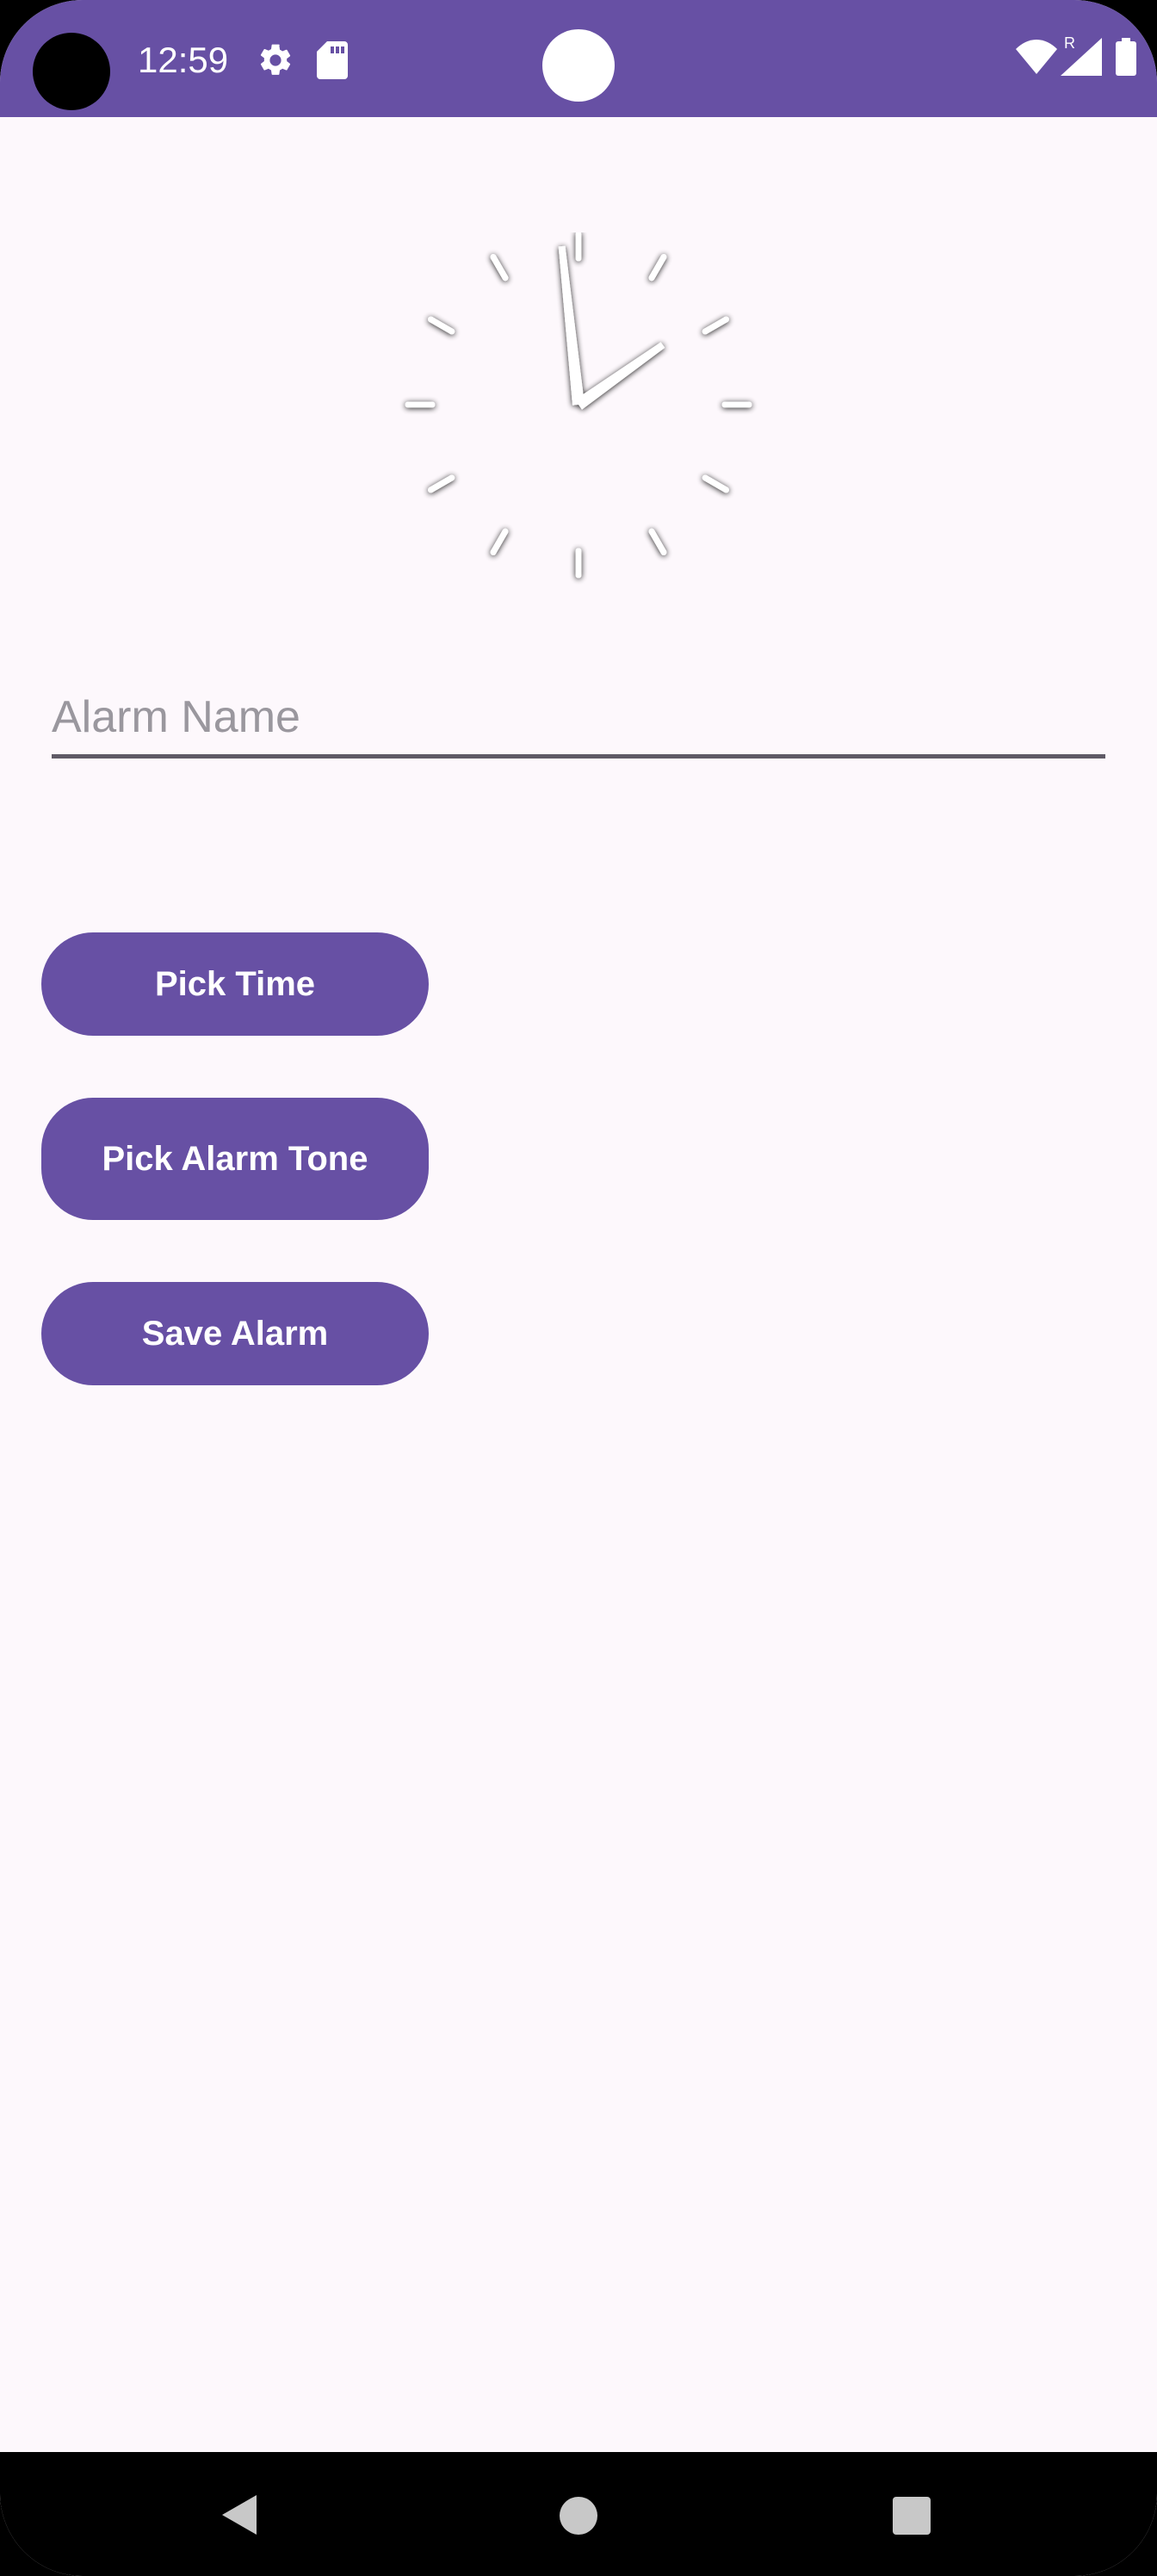 The image size is (1157, 2576). I want to click on clock-minute-hand, so click(572, 325).